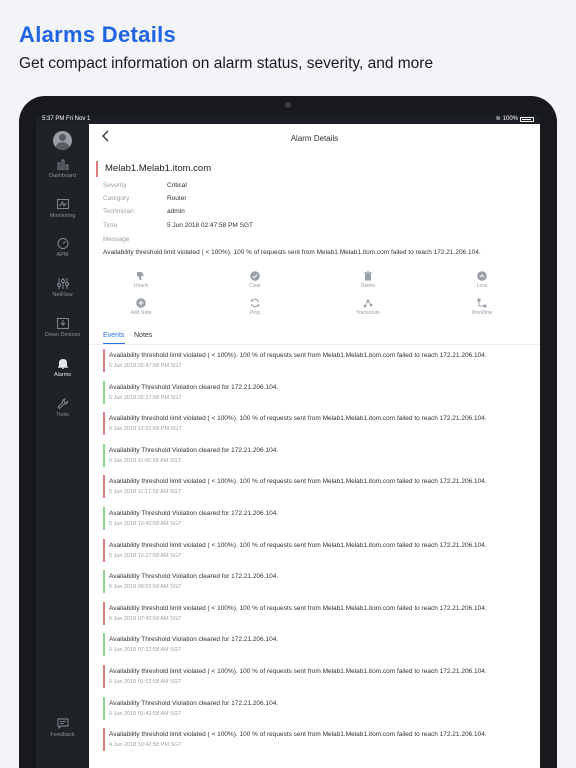  What do you see at coordinates (515, 119) in the screenshot?
I see `status-right: ≋ 100%` at bounding box center [515, 119].